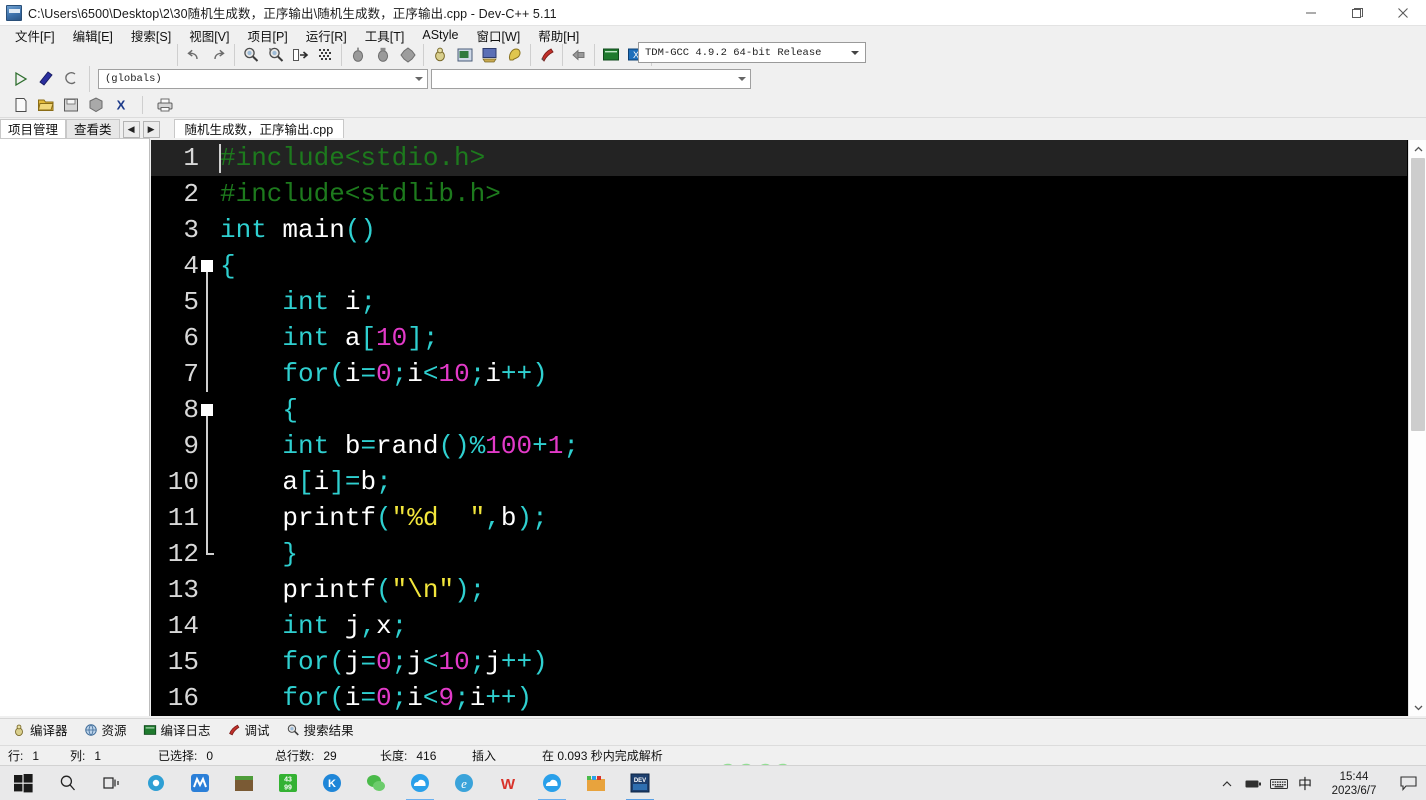 This screenshot has width=1426, height=800. I want to click on code-line: 13 printf("\n");, so click(779, 590).